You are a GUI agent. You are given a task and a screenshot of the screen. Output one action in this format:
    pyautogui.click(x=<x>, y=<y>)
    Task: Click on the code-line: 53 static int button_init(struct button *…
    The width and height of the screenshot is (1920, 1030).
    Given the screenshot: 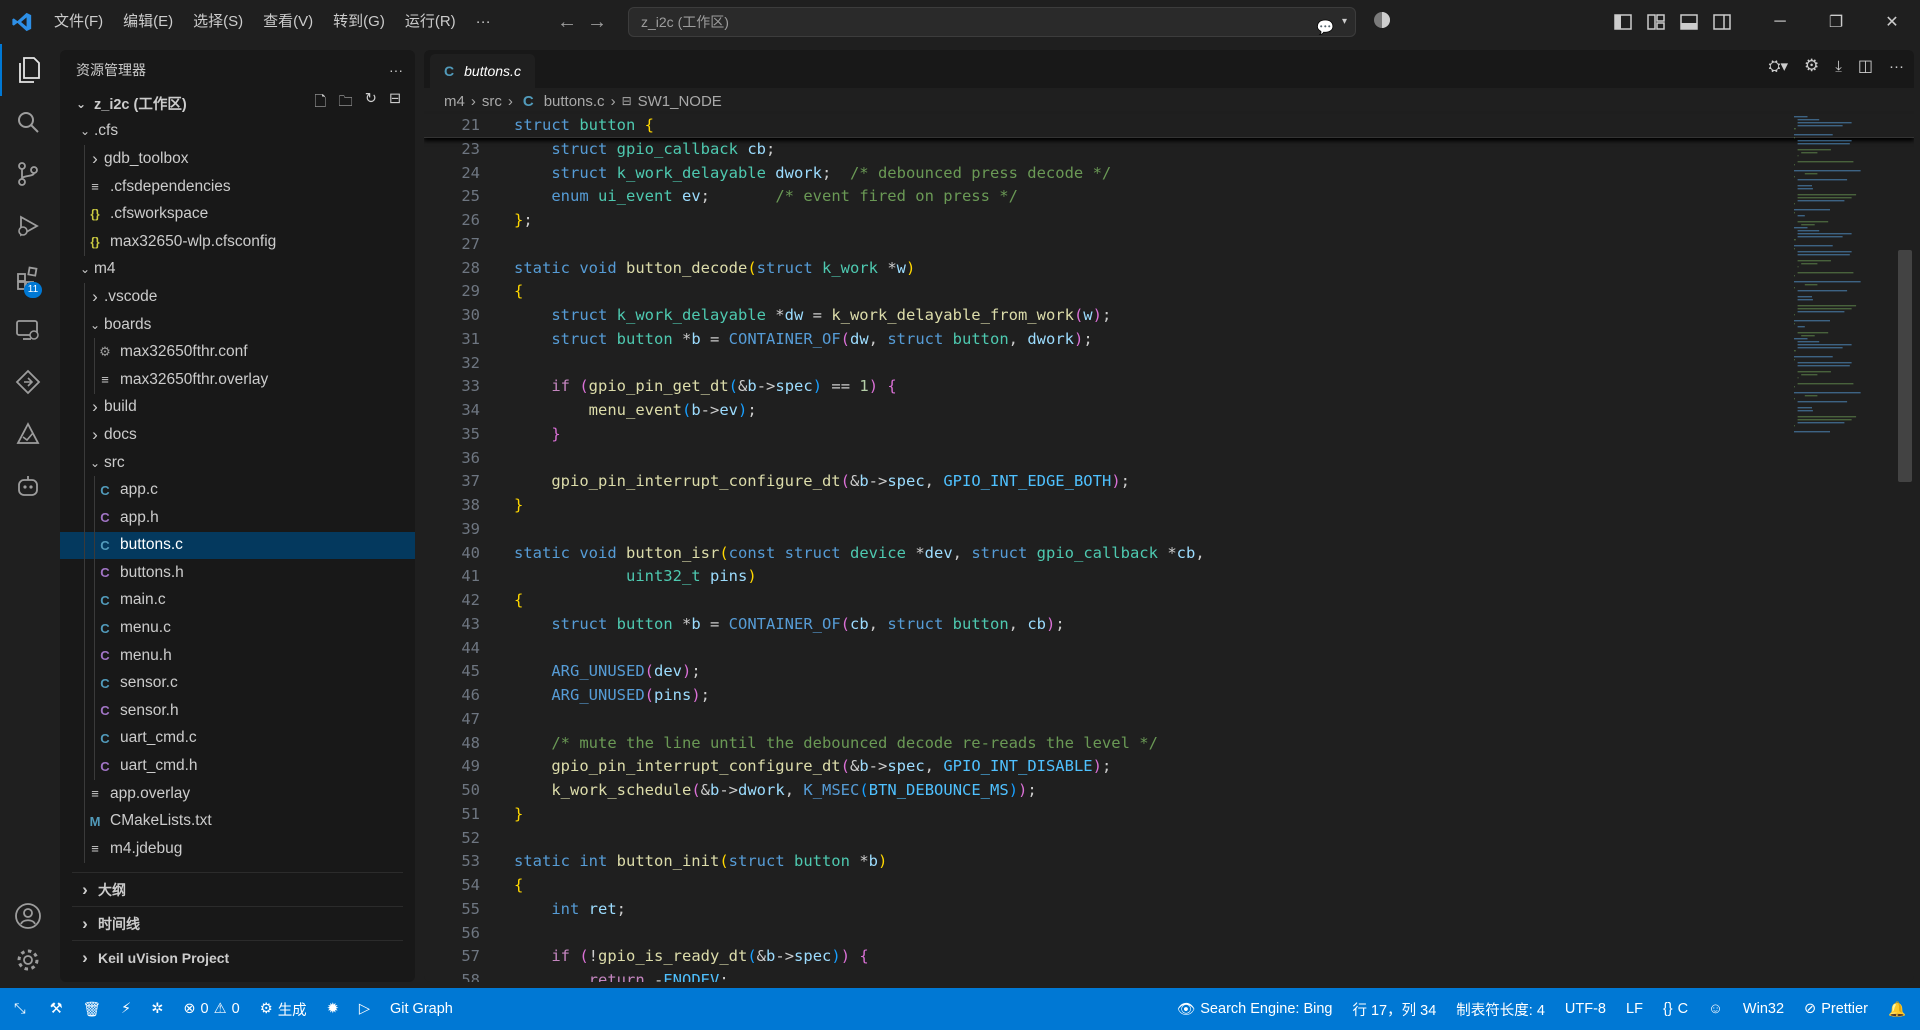 What is the action you would take?
    pyautogui.click(x=1169, y=862)
    